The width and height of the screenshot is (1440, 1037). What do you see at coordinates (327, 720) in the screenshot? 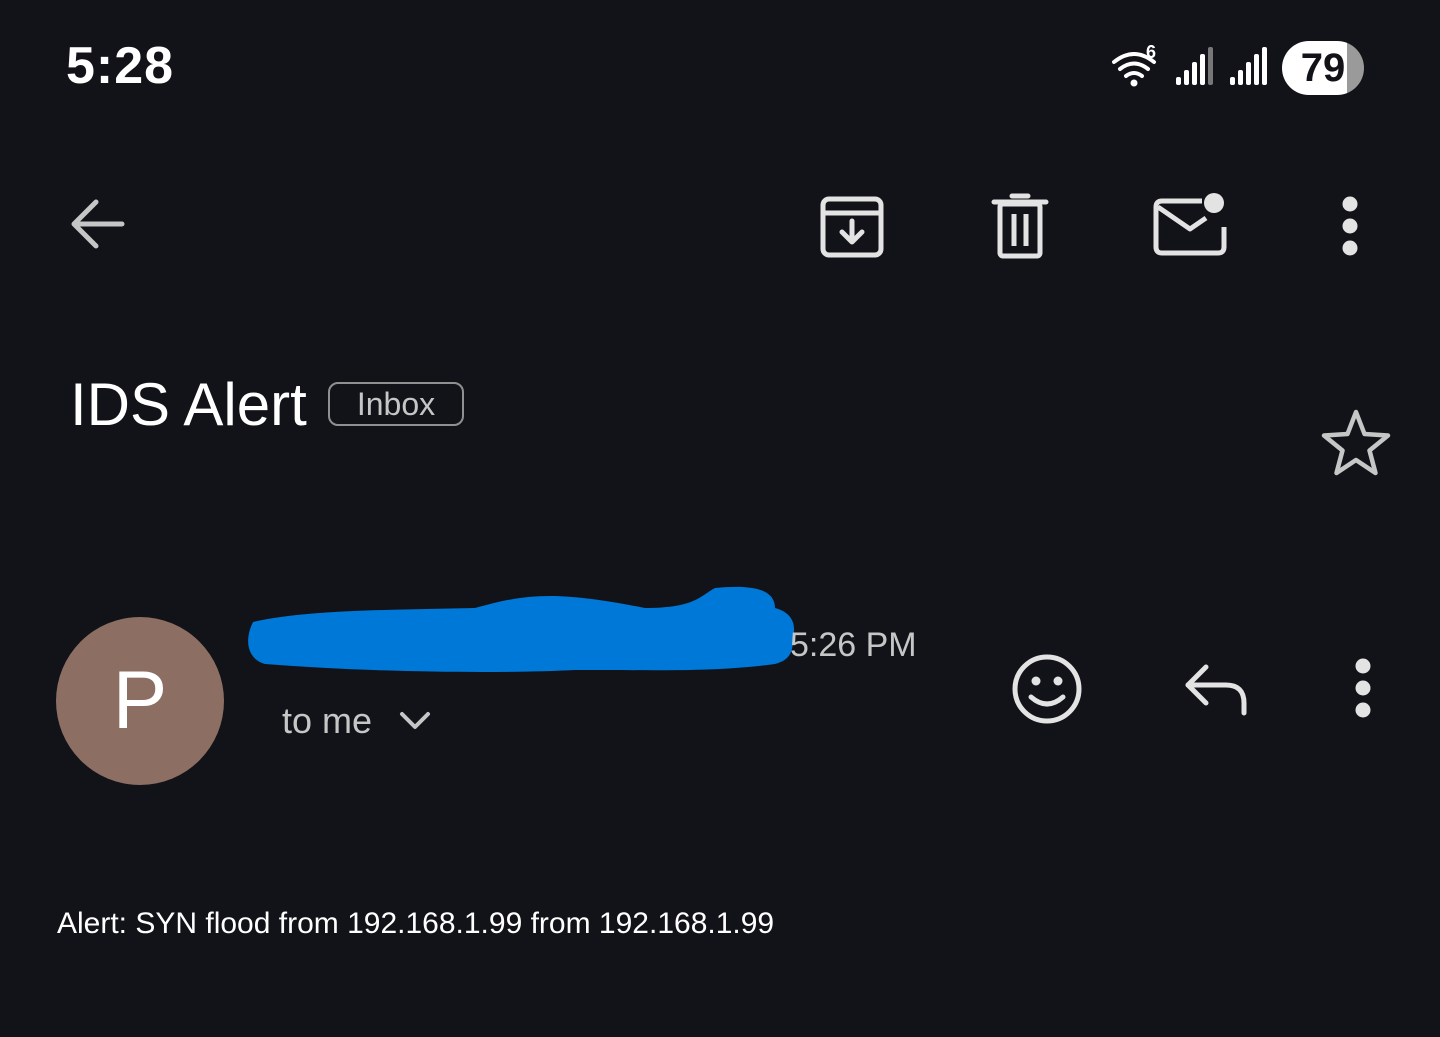
I see `recipient-text: to me` at bounding box center [327, 720].